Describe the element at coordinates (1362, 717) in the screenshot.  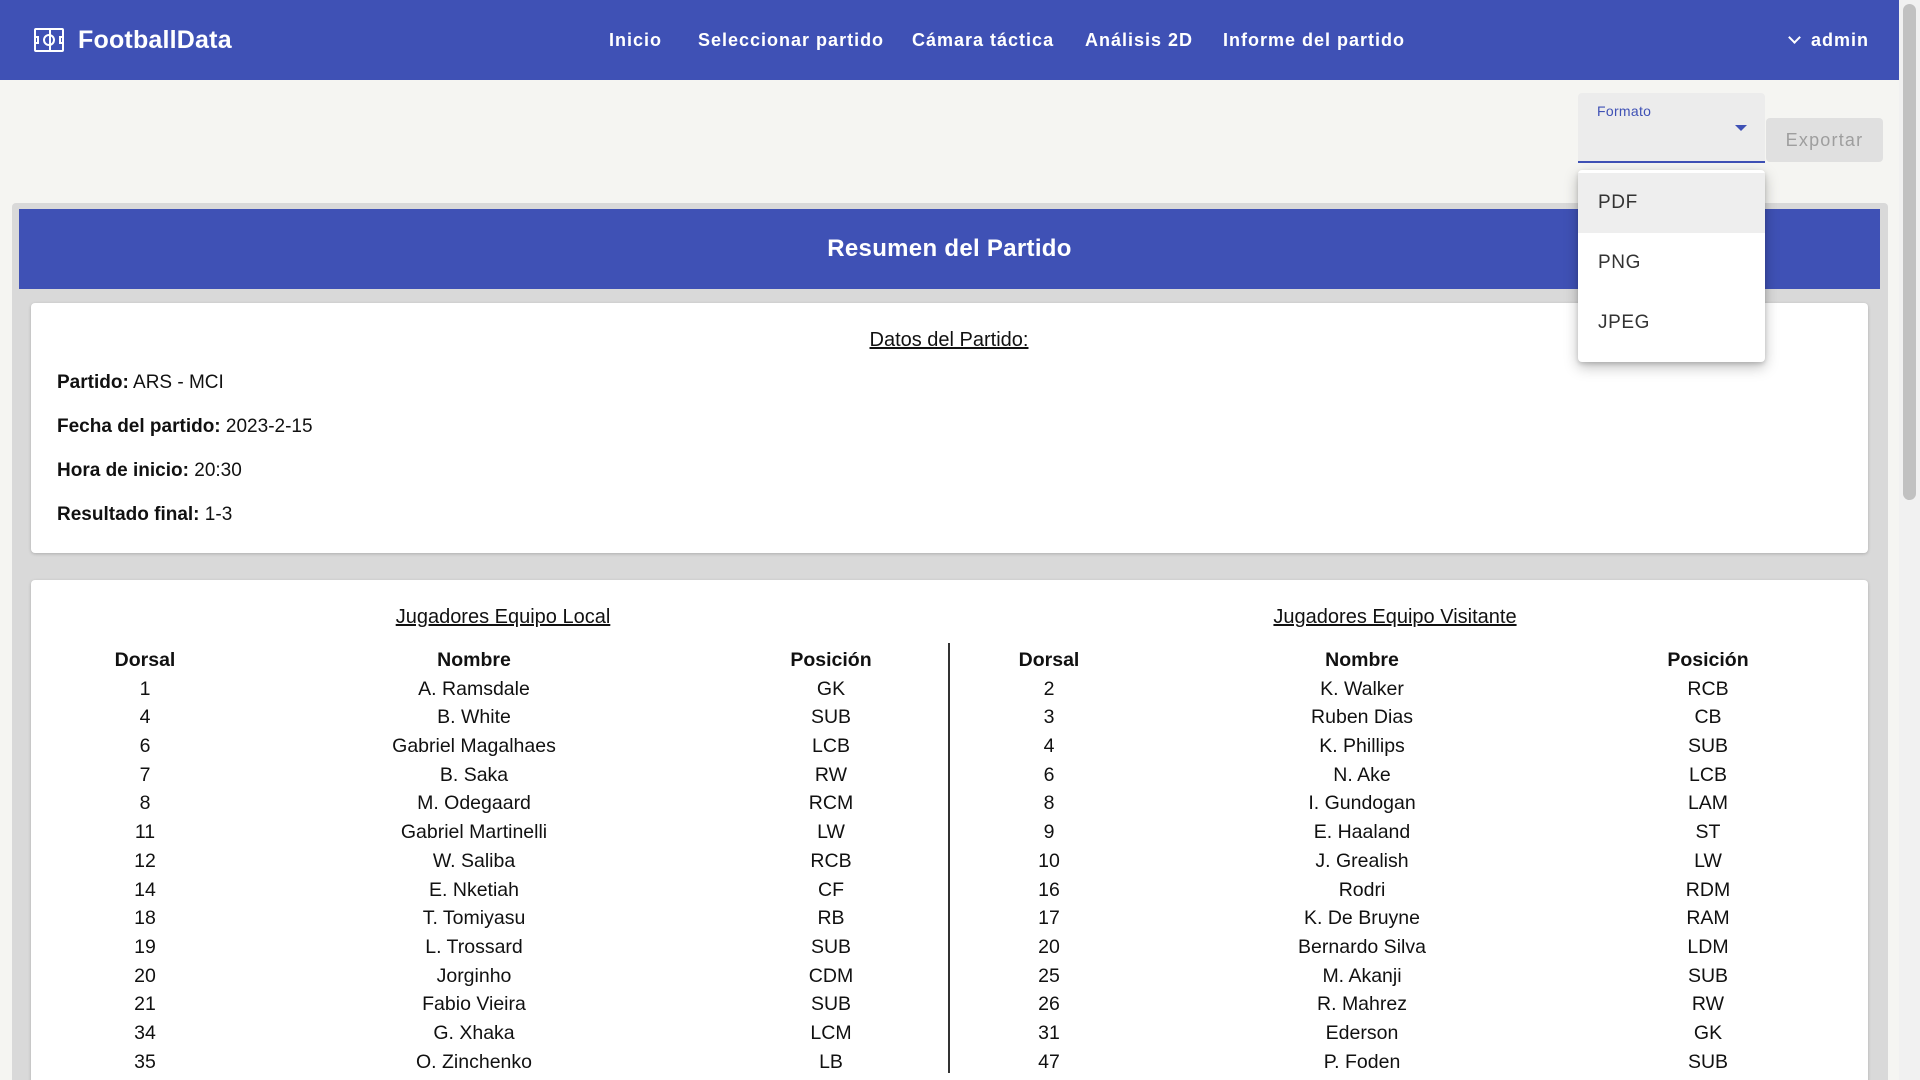
I see `cell-nombre: Ruben Dias` at that location.